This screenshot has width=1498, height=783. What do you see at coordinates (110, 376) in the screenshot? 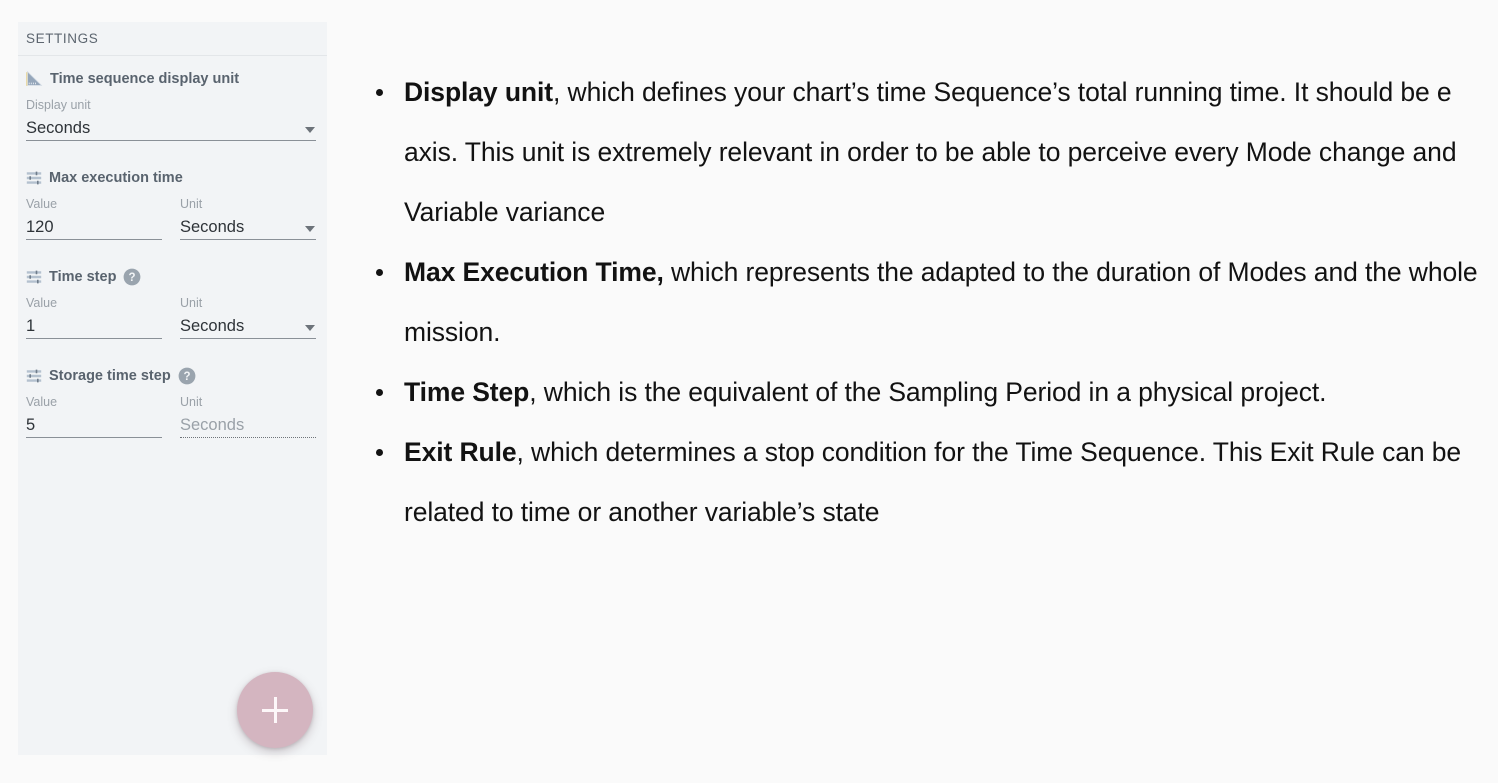
I see `section-title: Storage time step` at bounding box center [110, 376].